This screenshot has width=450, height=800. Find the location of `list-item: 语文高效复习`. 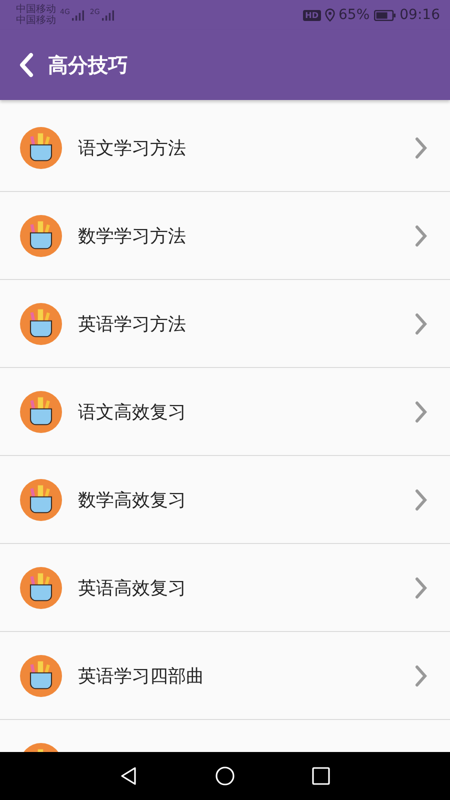

list-item: 语文高效复习 is located at coordinates (225, 412).